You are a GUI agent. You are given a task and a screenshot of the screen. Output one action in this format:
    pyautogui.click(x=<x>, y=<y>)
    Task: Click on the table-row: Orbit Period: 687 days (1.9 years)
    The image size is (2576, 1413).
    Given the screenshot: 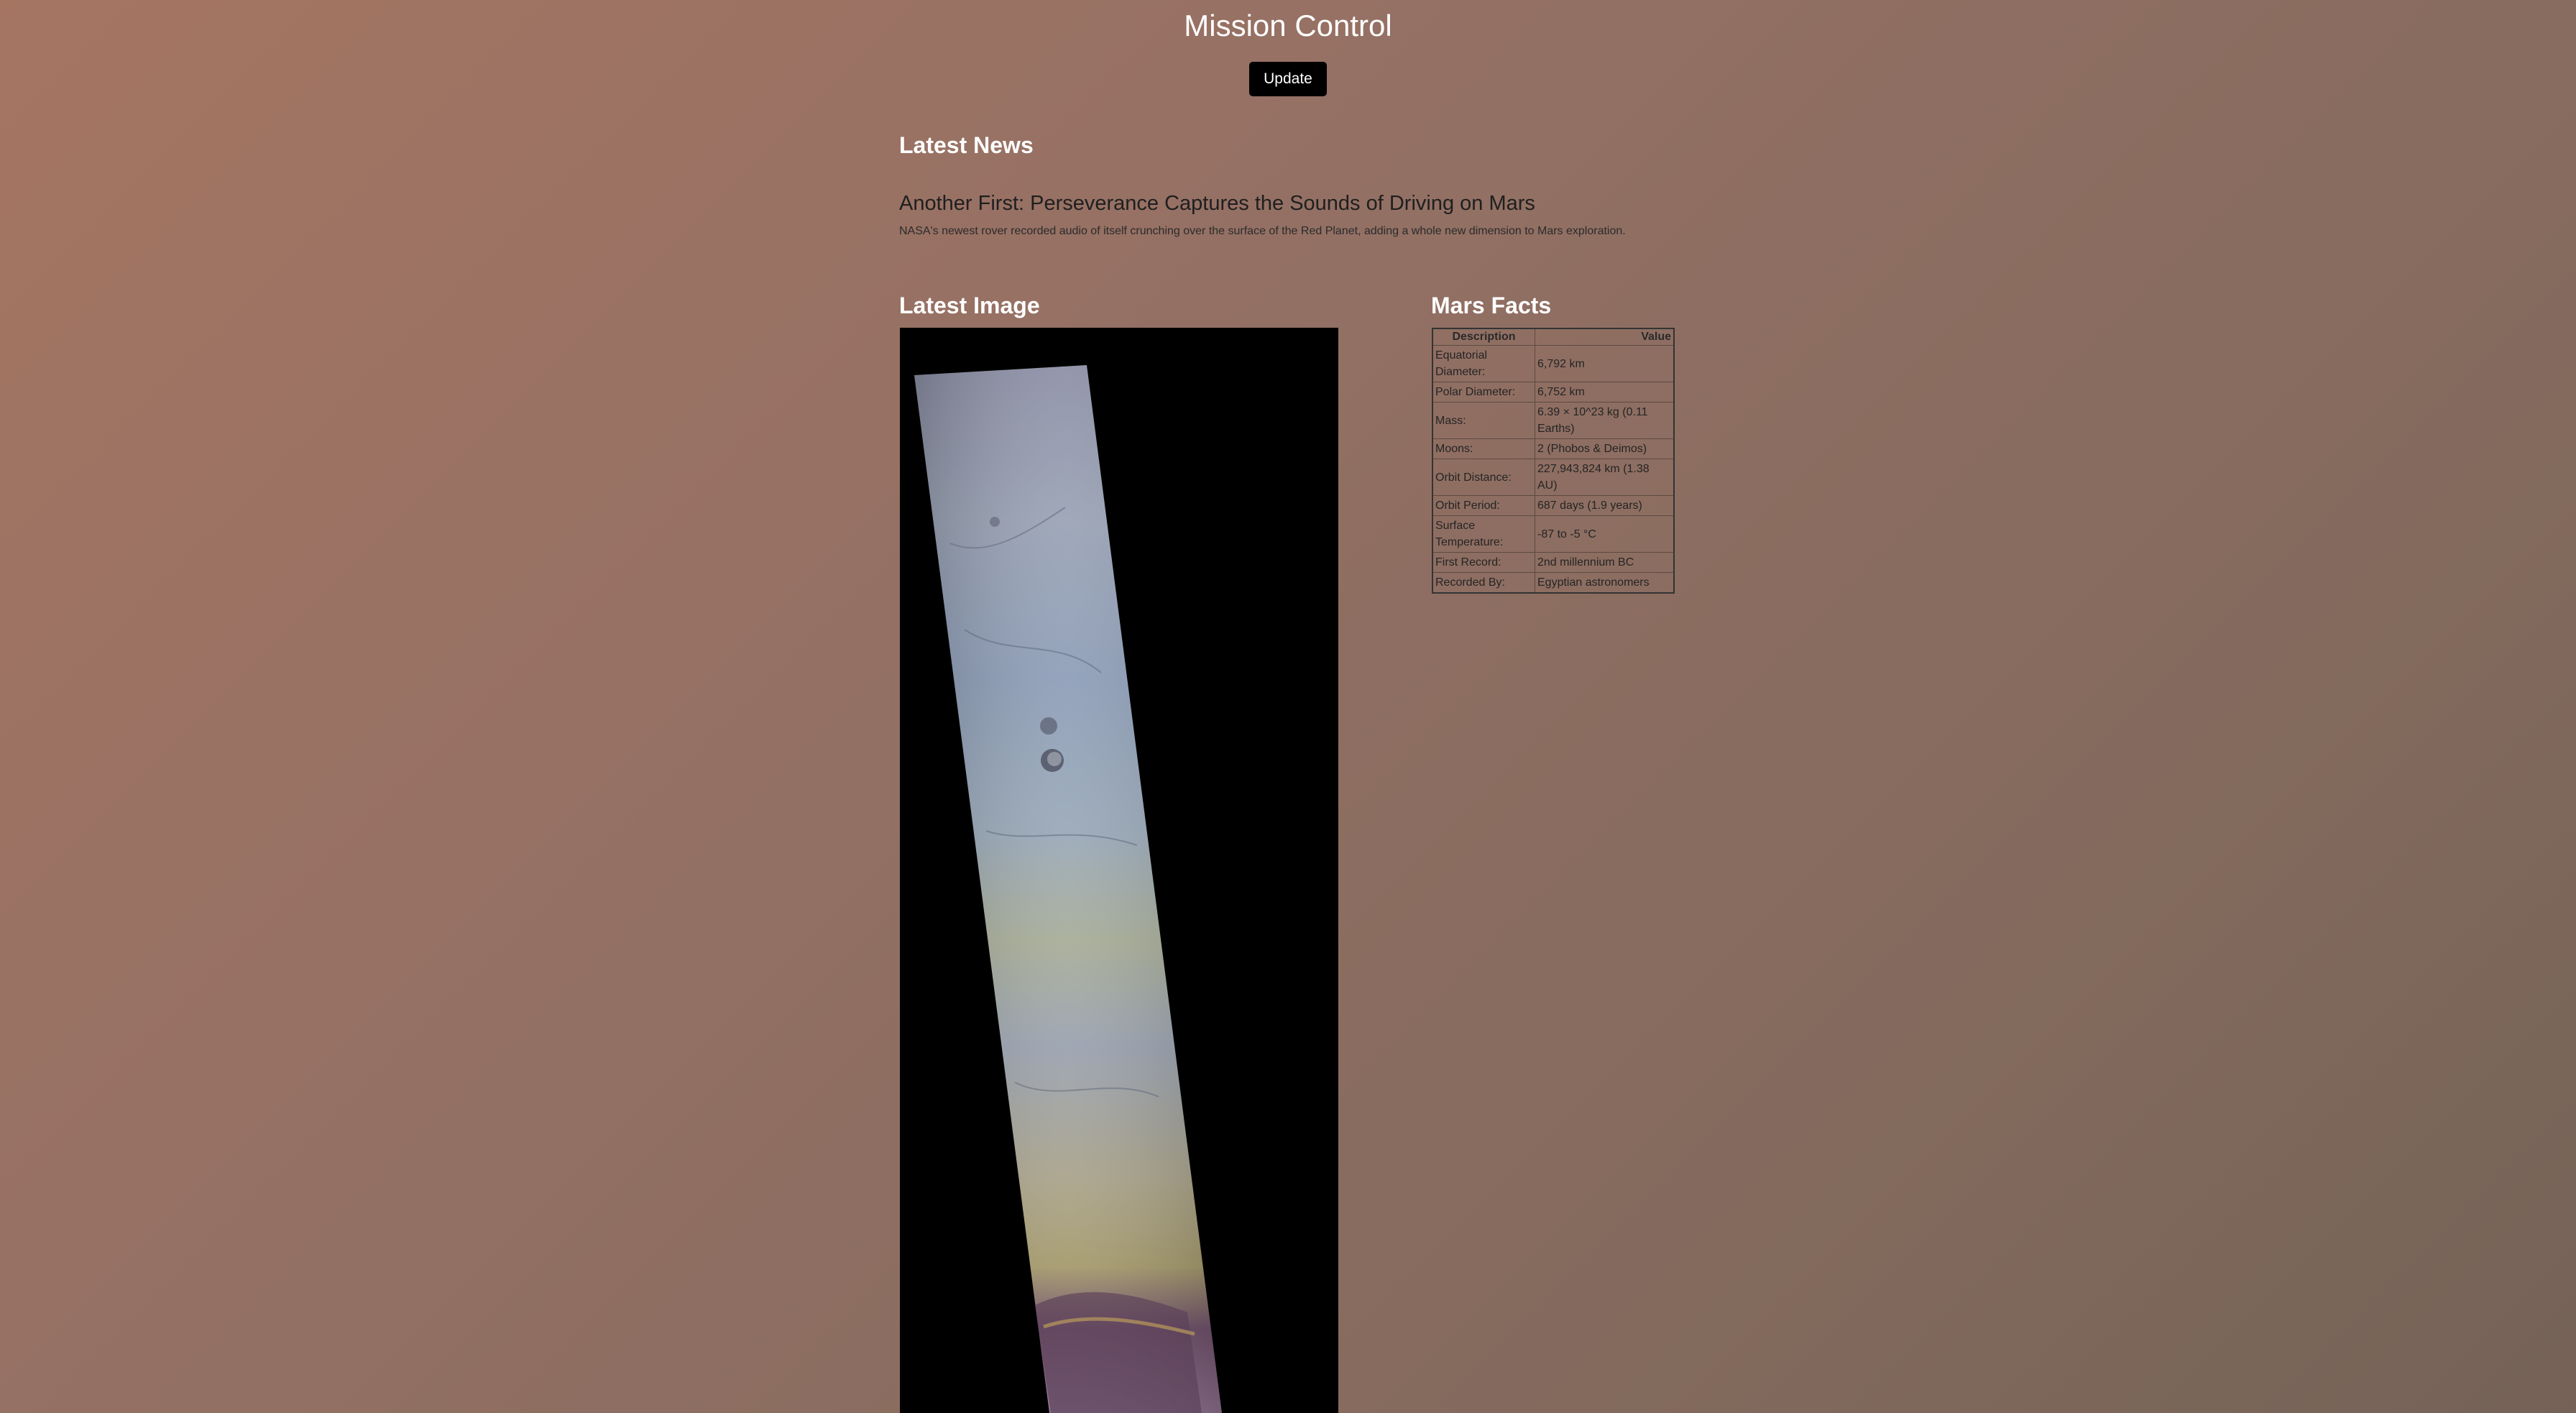 What is the action you would take?
    pyautogui.click(x=1553, y=506)
    